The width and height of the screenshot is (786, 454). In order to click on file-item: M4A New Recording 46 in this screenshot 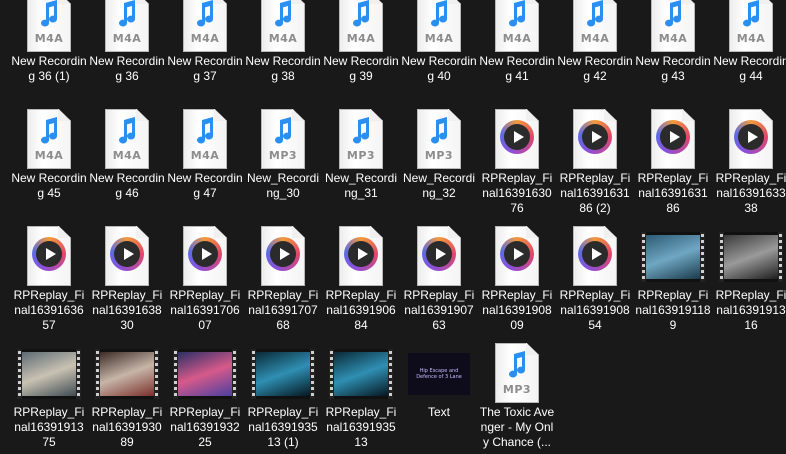, I will do `click(127, 161)`.